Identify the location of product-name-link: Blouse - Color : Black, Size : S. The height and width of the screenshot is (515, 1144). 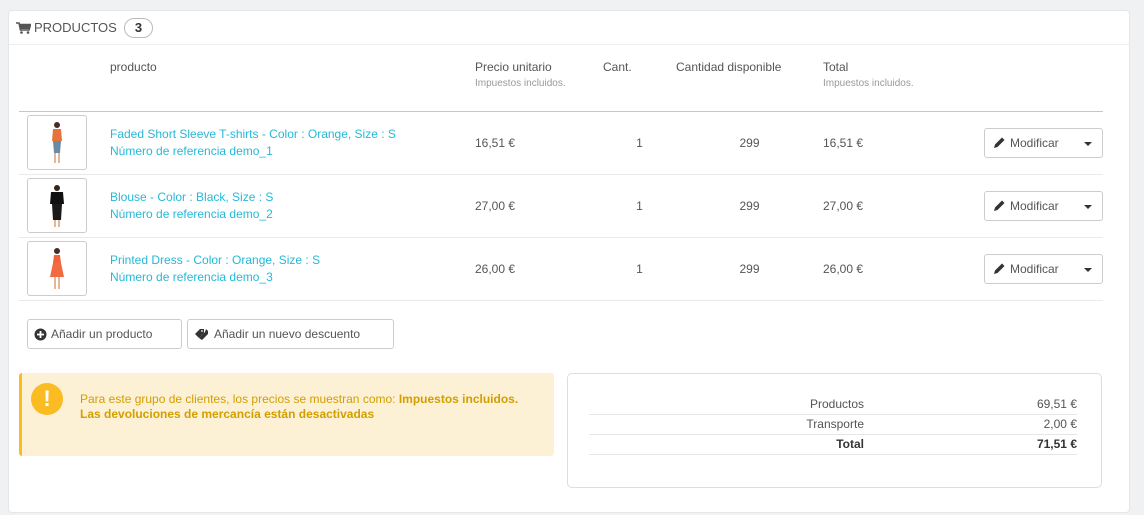
(292, 197).